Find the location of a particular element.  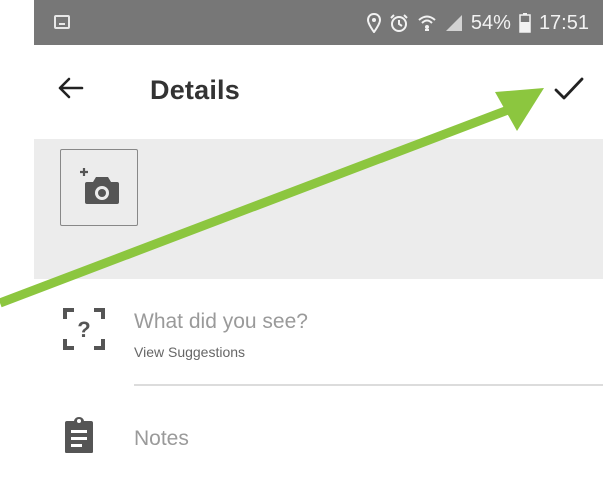

unknown-species-icon: ? is located at coordinates (84, 329).